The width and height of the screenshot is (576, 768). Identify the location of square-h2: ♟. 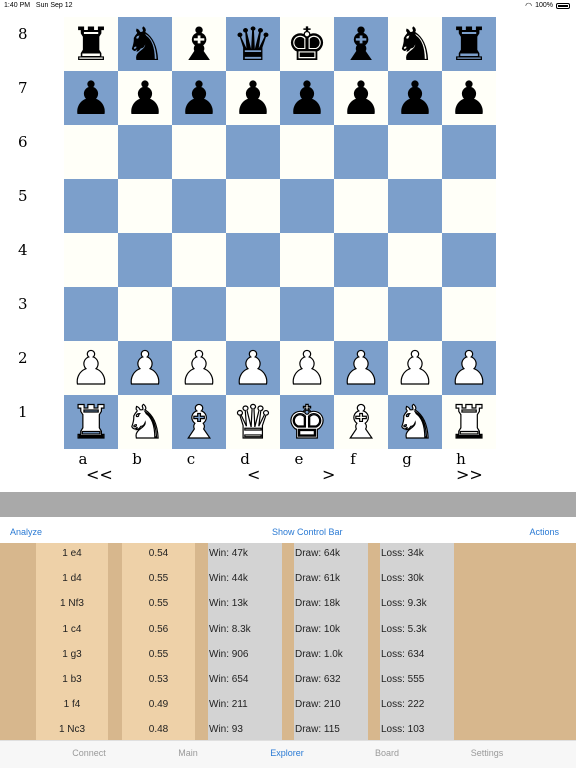
(469, 368).